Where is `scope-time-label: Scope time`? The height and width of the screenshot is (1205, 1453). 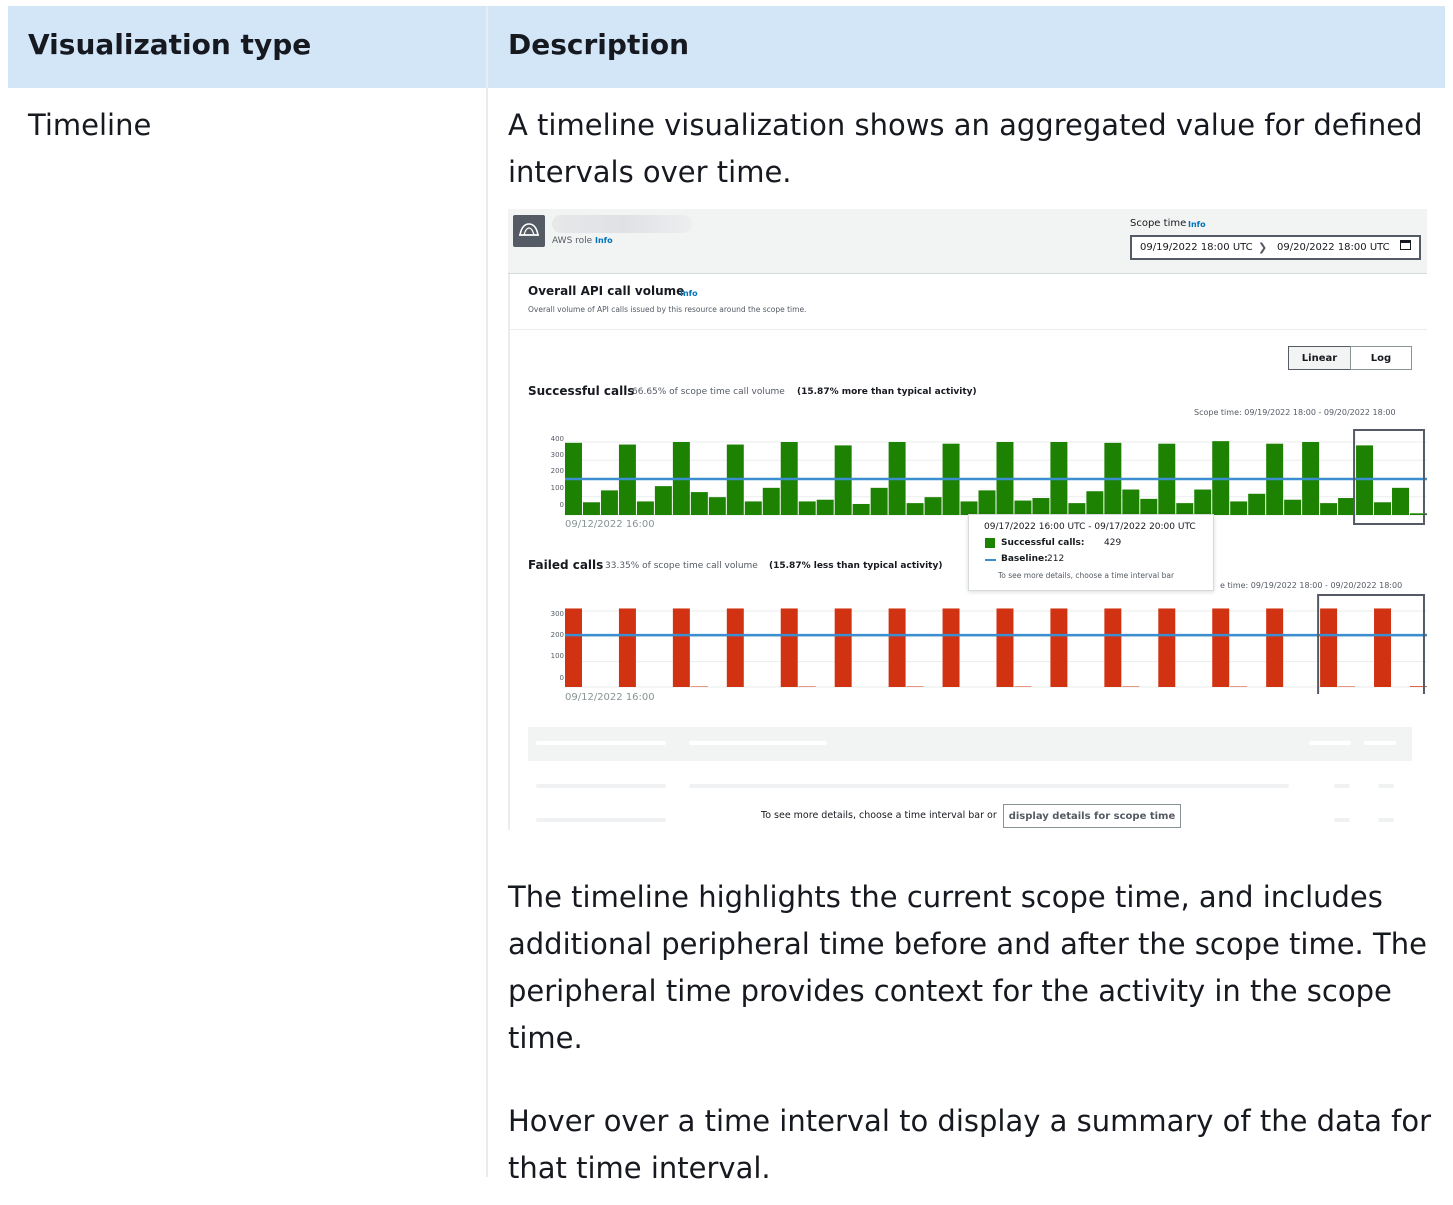
scope-time-label: Scope time is located at coordinates (1158, 223).